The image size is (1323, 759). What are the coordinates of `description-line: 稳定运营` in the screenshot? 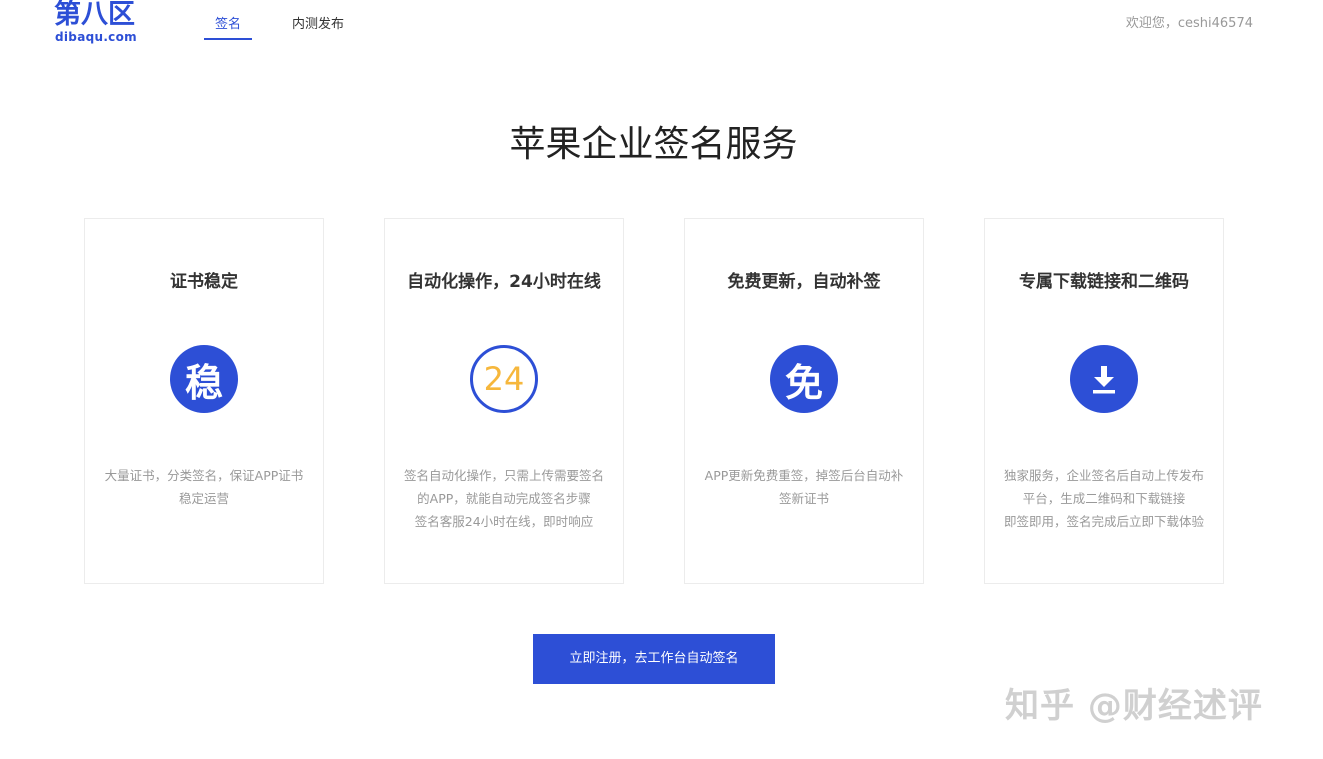 It's located at (203, 498).